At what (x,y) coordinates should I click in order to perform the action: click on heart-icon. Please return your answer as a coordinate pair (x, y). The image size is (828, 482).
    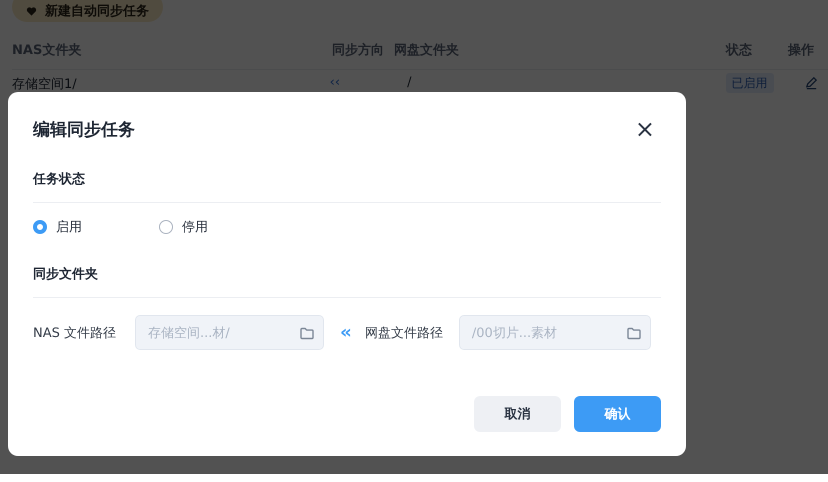
    Looking at the image, I should click on (31, 11).